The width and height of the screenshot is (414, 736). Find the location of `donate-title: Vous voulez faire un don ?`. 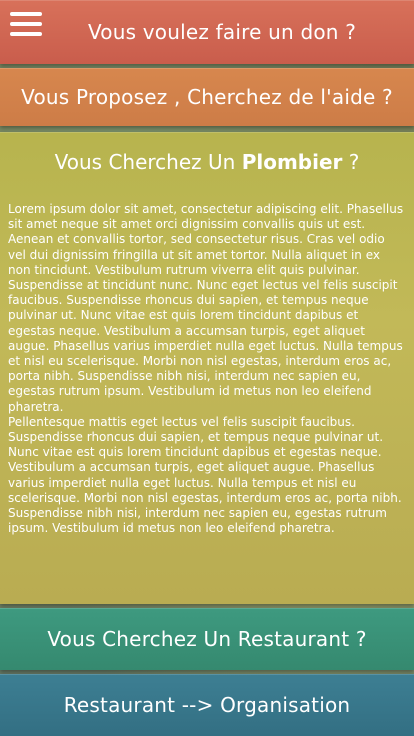

donate-title: Vous voulez faire un don ? is located at coordinates (222, 32).